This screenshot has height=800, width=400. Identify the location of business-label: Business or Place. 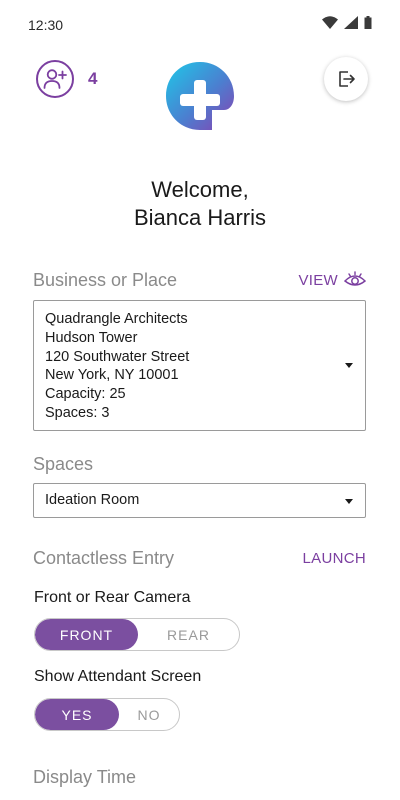
(105, 280).